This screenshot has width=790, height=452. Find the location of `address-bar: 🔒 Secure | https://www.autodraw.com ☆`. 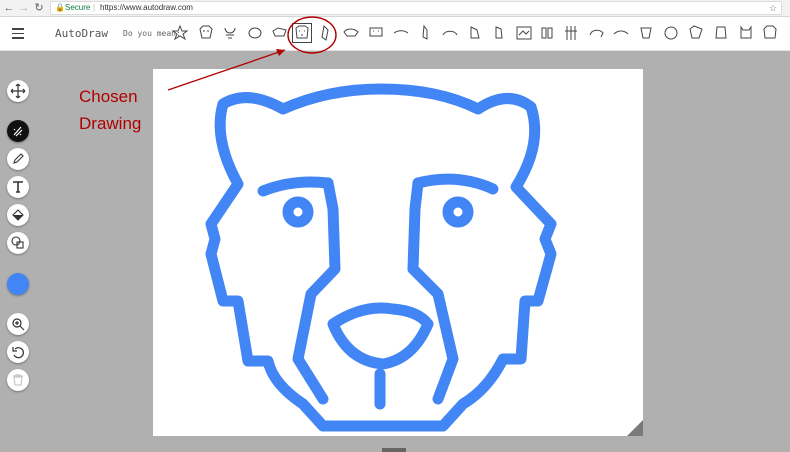

address-bar: 🔒 Secure | https://www.autodraw.com ☆ is located at coordinates (416, 8).